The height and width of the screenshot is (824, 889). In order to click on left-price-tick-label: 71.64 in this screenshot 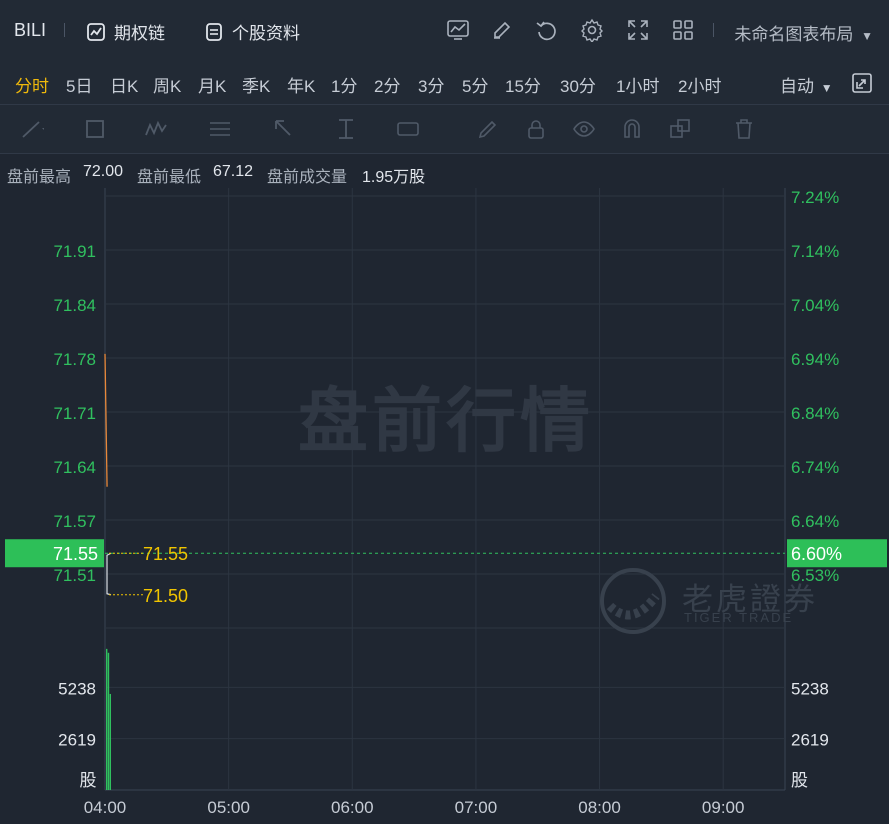, I will do `click(74, 467)`.